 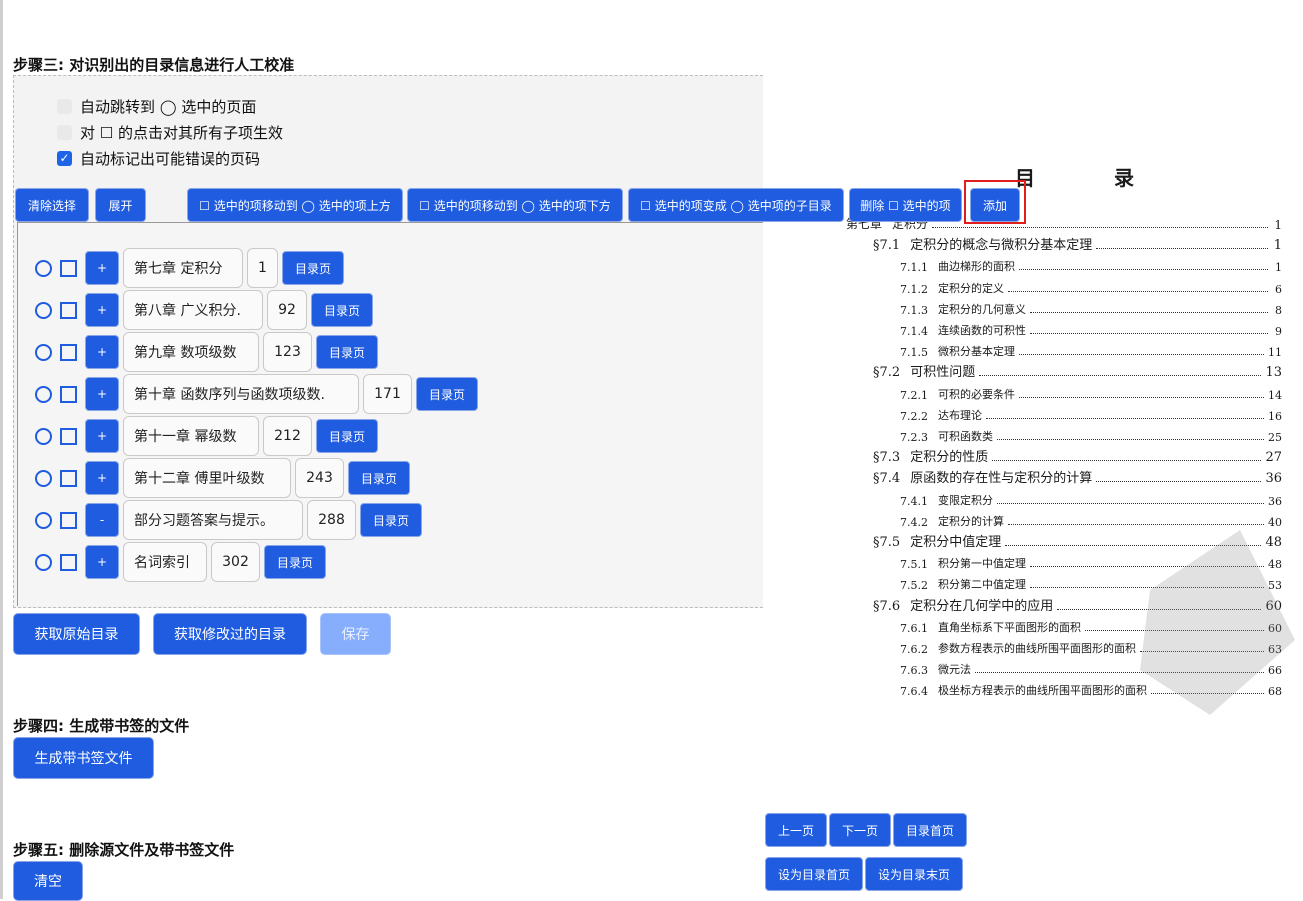 I want to click on page-input: 302, so click(x=235, y=562).